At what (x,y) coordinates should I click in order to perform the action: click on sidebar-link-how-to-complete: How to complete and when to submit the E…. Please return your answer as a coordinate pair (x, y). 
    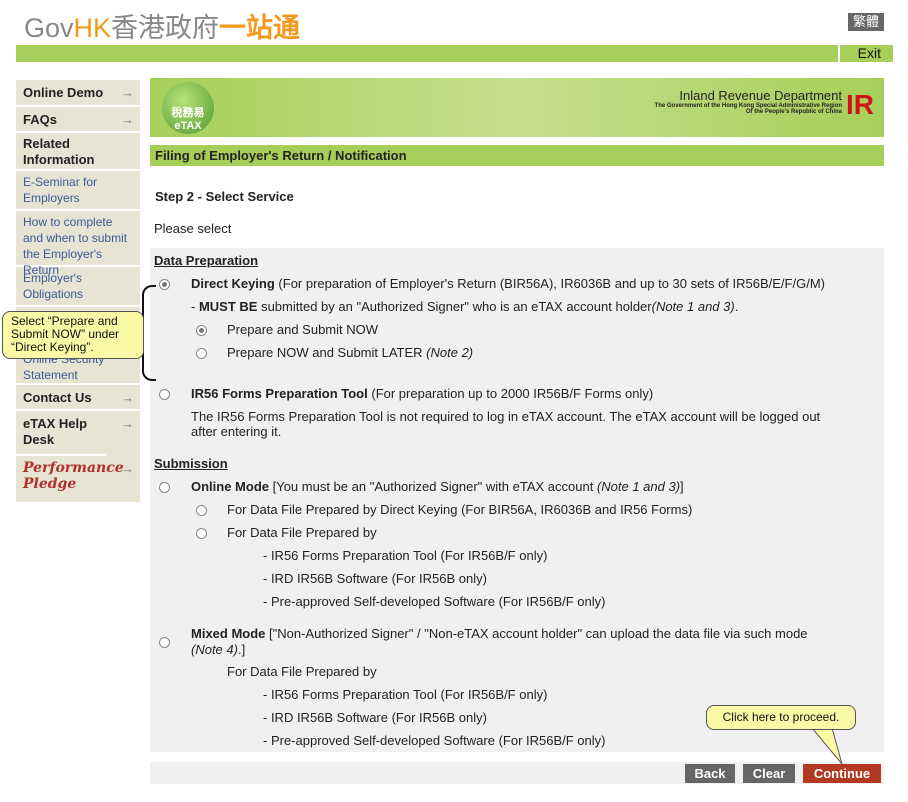
    Looking at the image, I should click on (78, 244).